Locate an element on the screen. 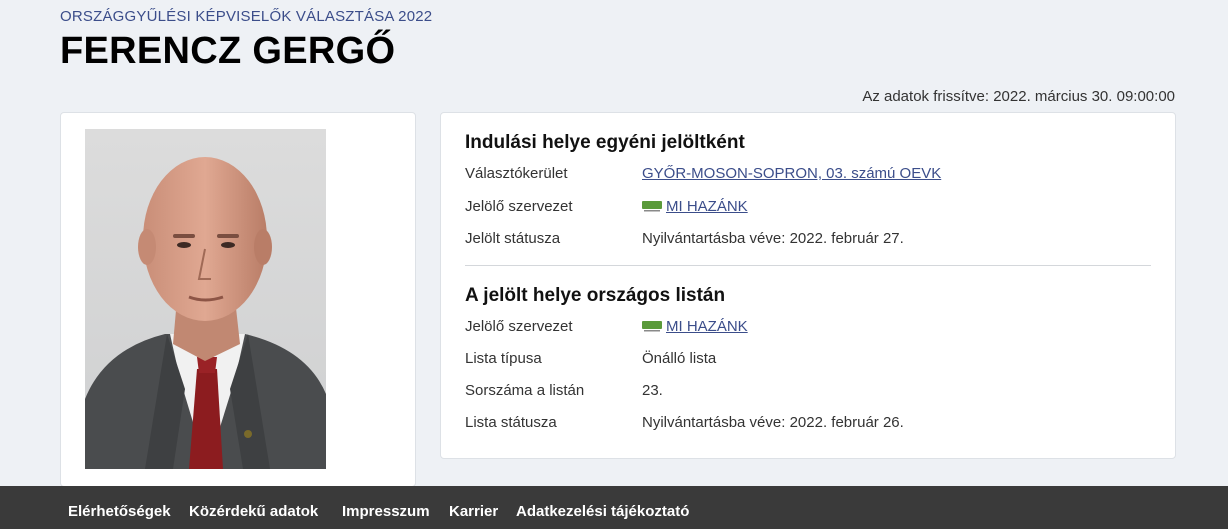 The width and height of the screenshot is (1228, 529). candidate-photo is located at coordinates (205, 299).